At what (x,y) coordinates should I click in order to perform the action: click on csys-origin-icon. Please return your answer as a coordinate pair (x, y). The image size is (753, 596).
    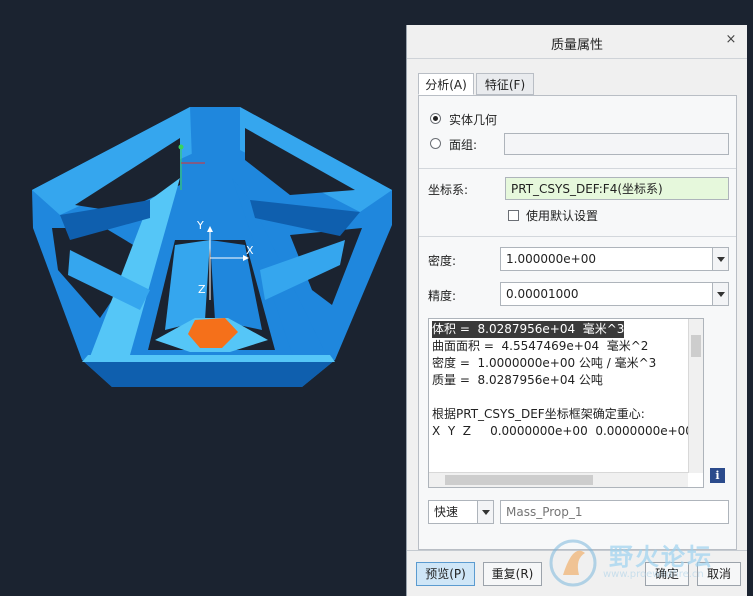
    Looking at the image, I should click on (181, 147).